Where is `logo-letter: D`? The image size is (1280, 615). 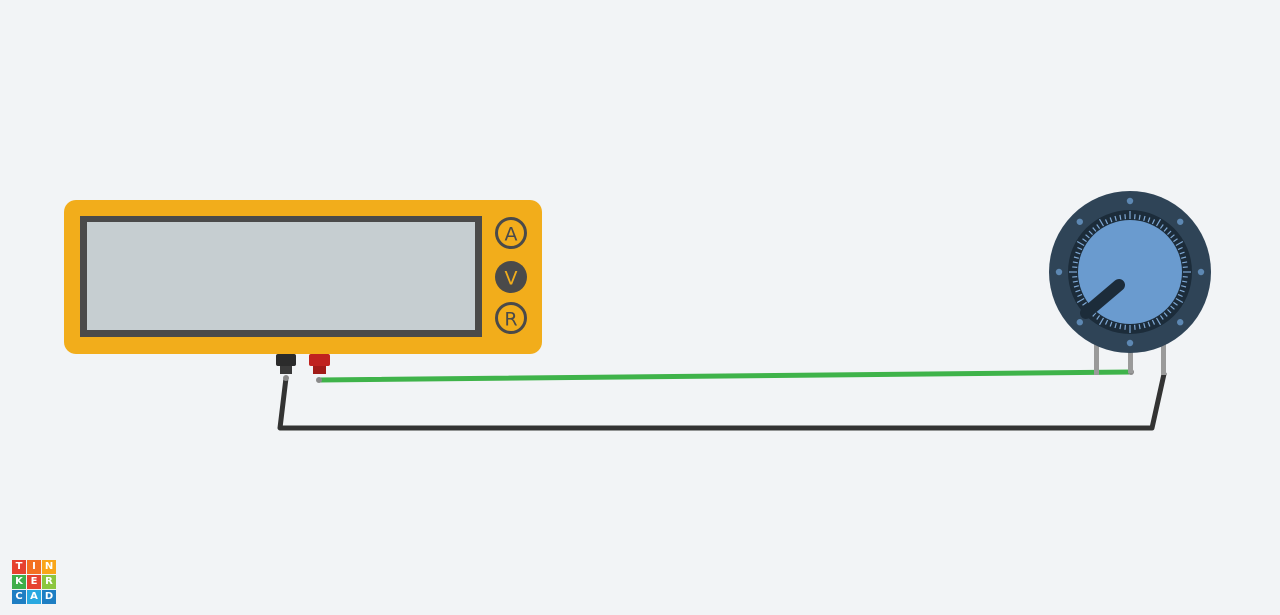
logo-letter: D is located at coordinates (49, 597).